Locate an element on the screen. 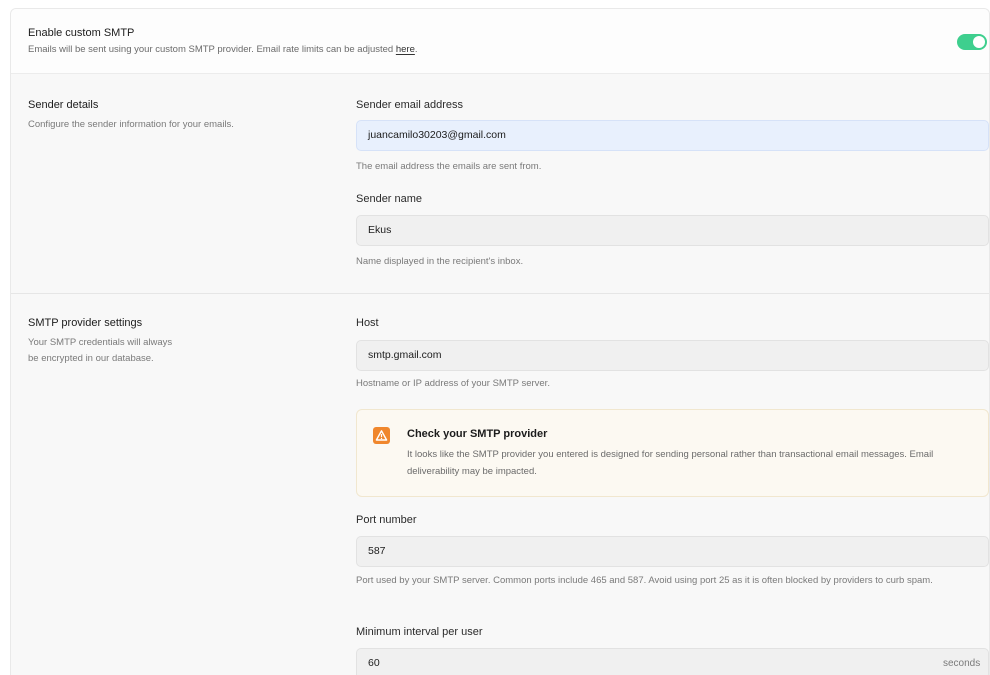 The height and width of the screenshot is (675, 990). sender-name-input: Ekus is located at coordinates (672, 230).